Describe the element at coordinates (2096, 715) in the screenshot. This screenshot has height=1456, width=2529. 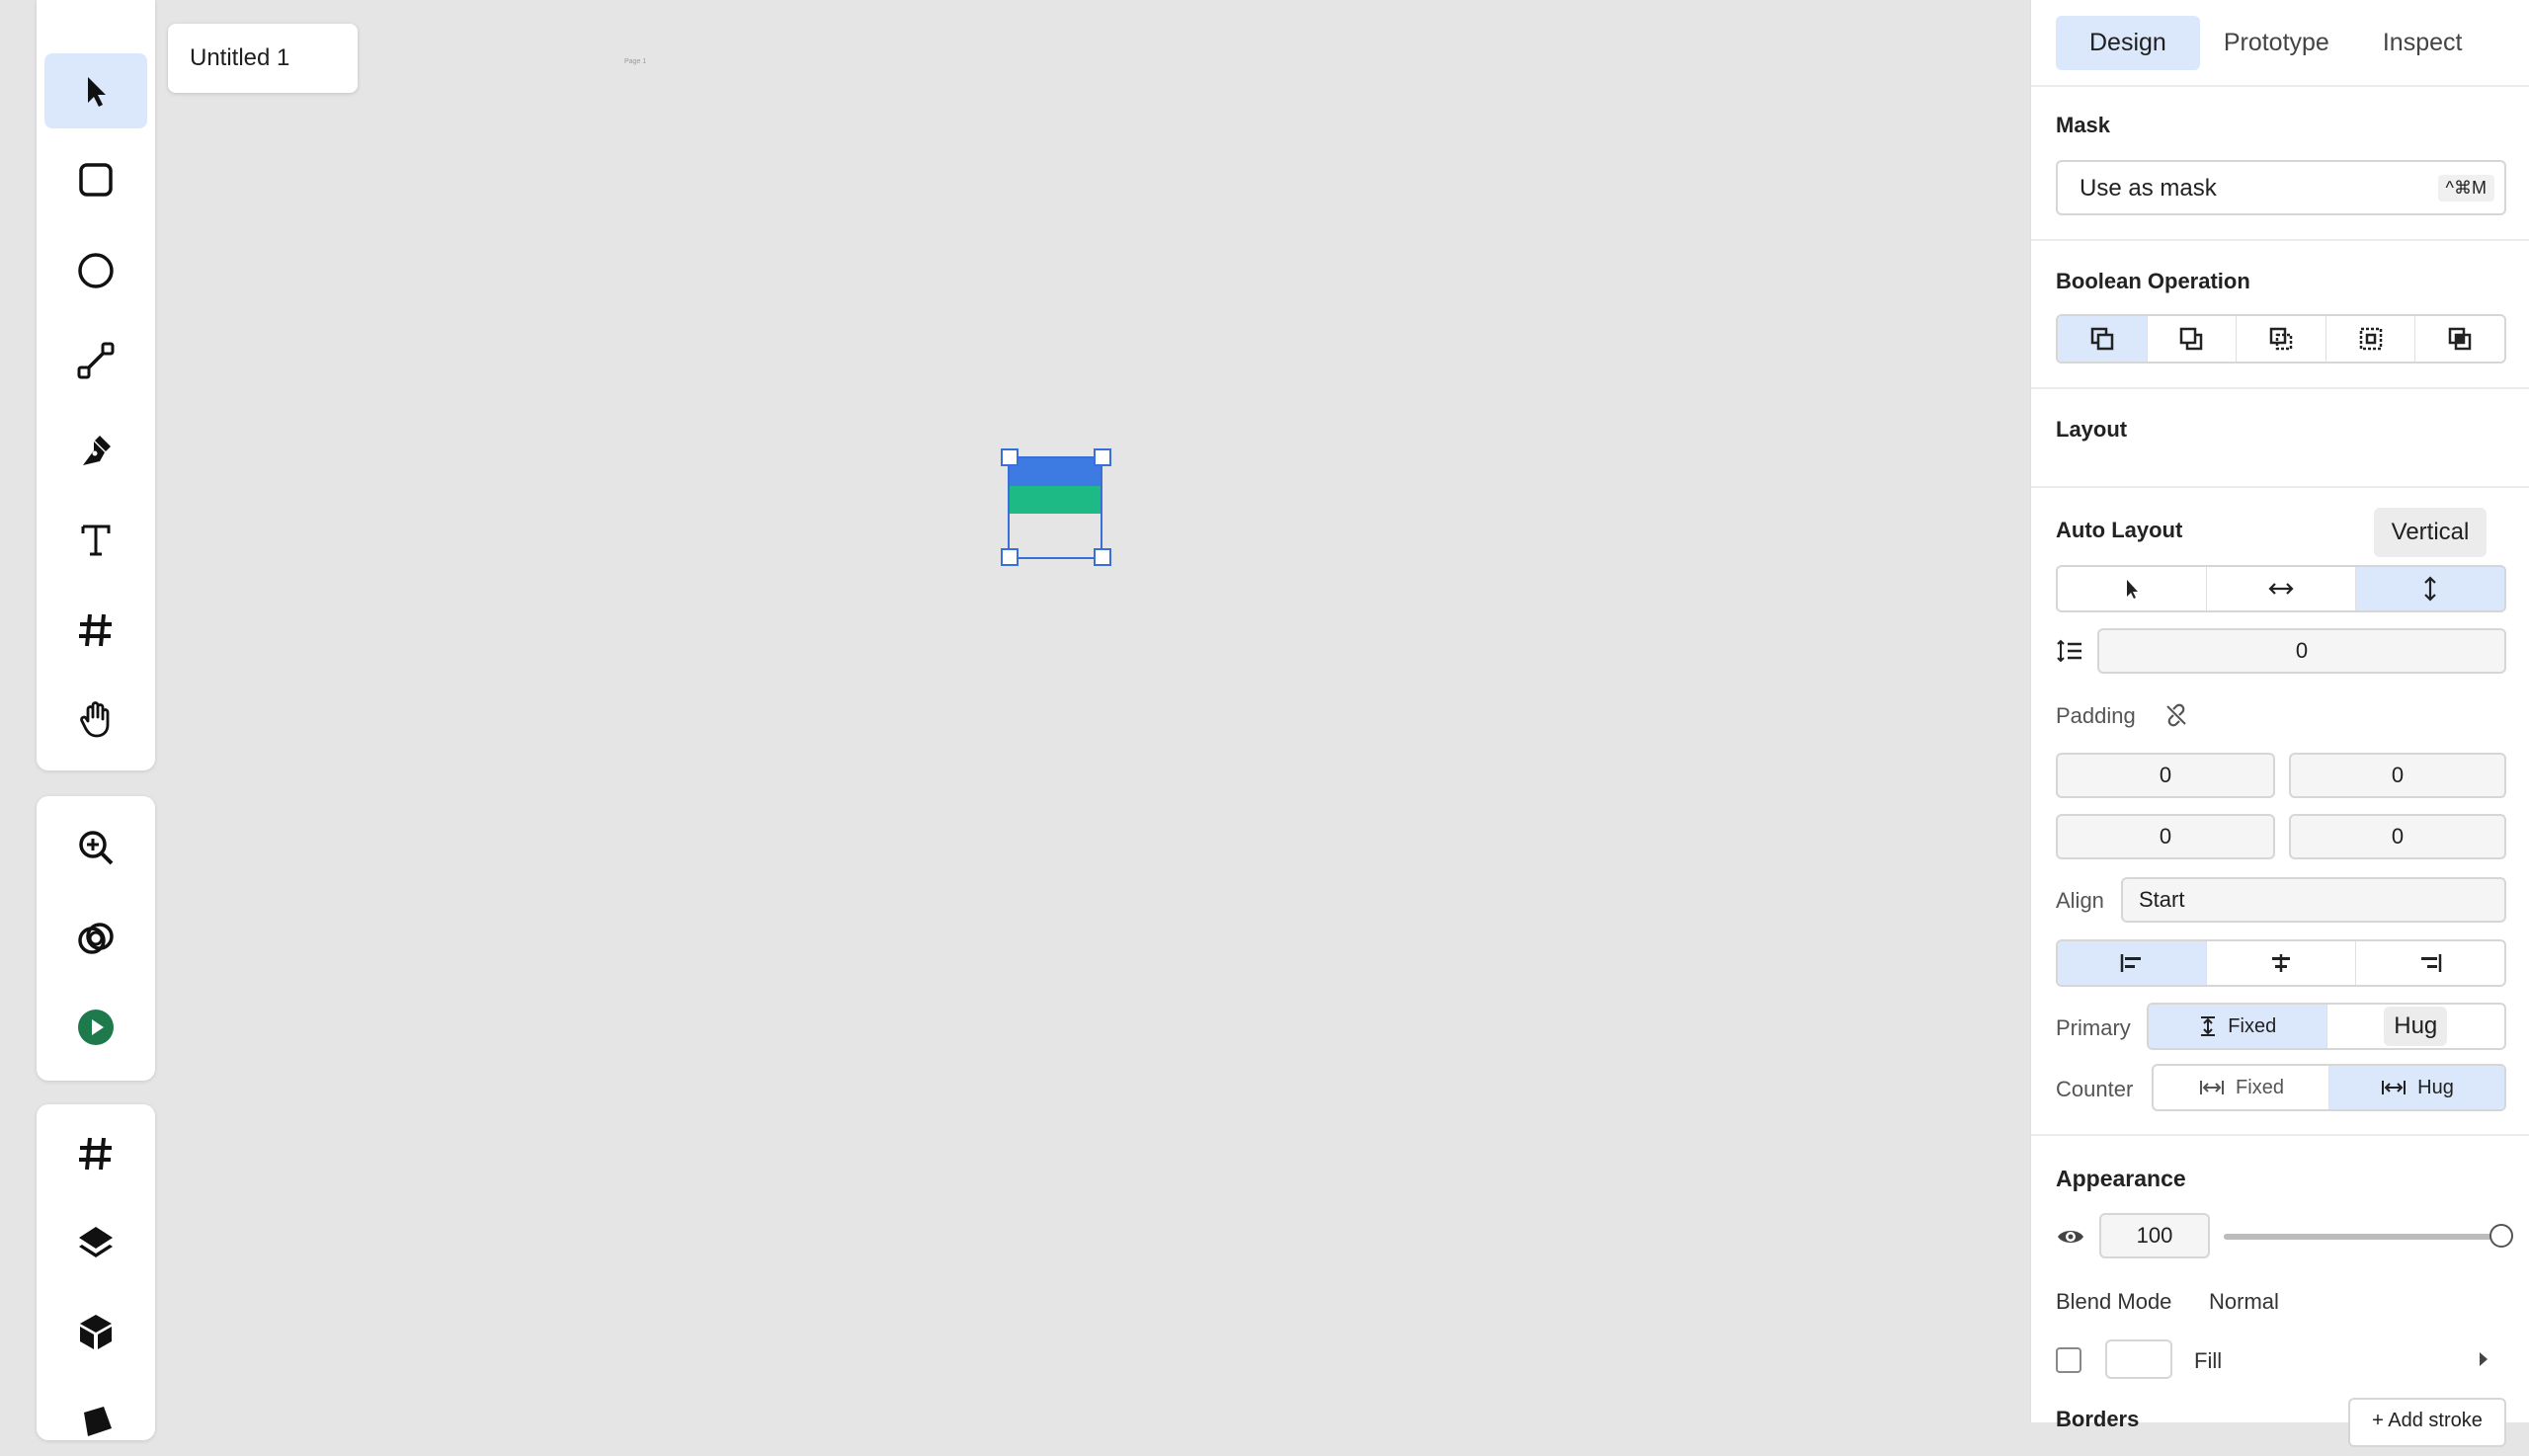
I see `padding-label: Padding` at that location.